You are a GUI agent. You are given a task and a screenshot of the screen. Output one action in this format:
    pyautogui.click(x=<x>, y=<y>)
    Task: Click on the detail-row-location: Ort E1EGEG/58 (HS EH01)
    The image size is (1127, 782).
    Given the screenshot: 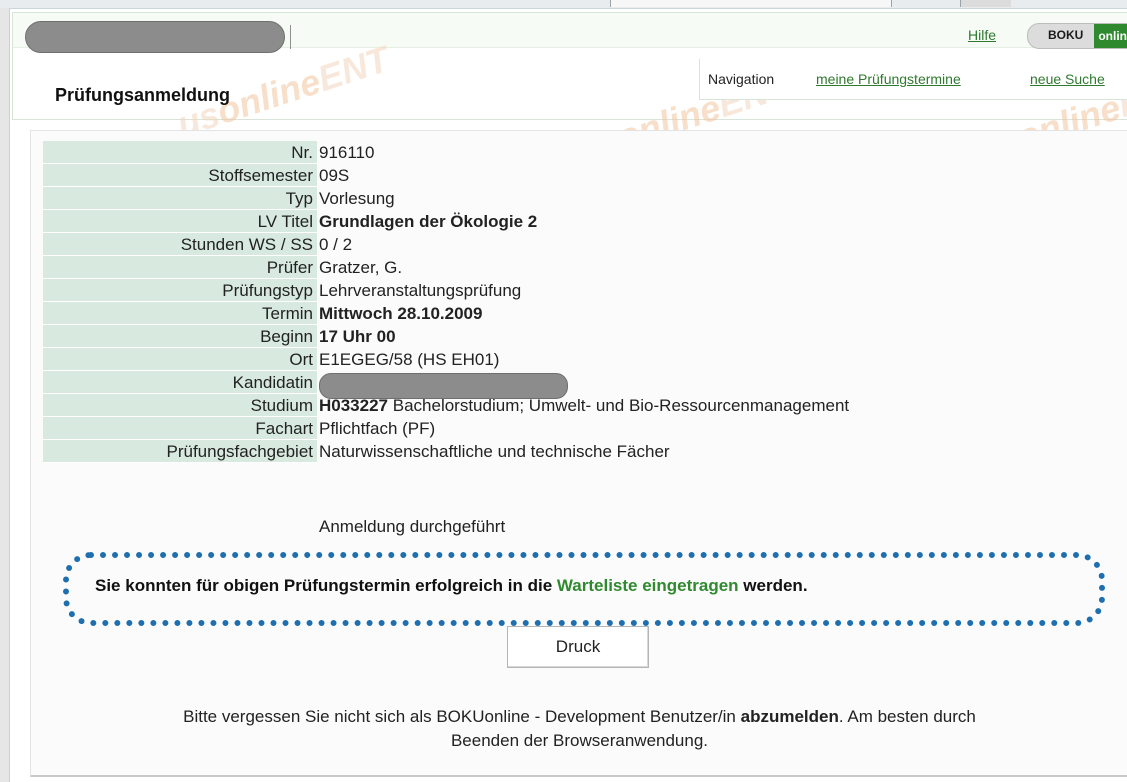 What is the action you would take?
    pyautogui.click(x=573, y=359)
    